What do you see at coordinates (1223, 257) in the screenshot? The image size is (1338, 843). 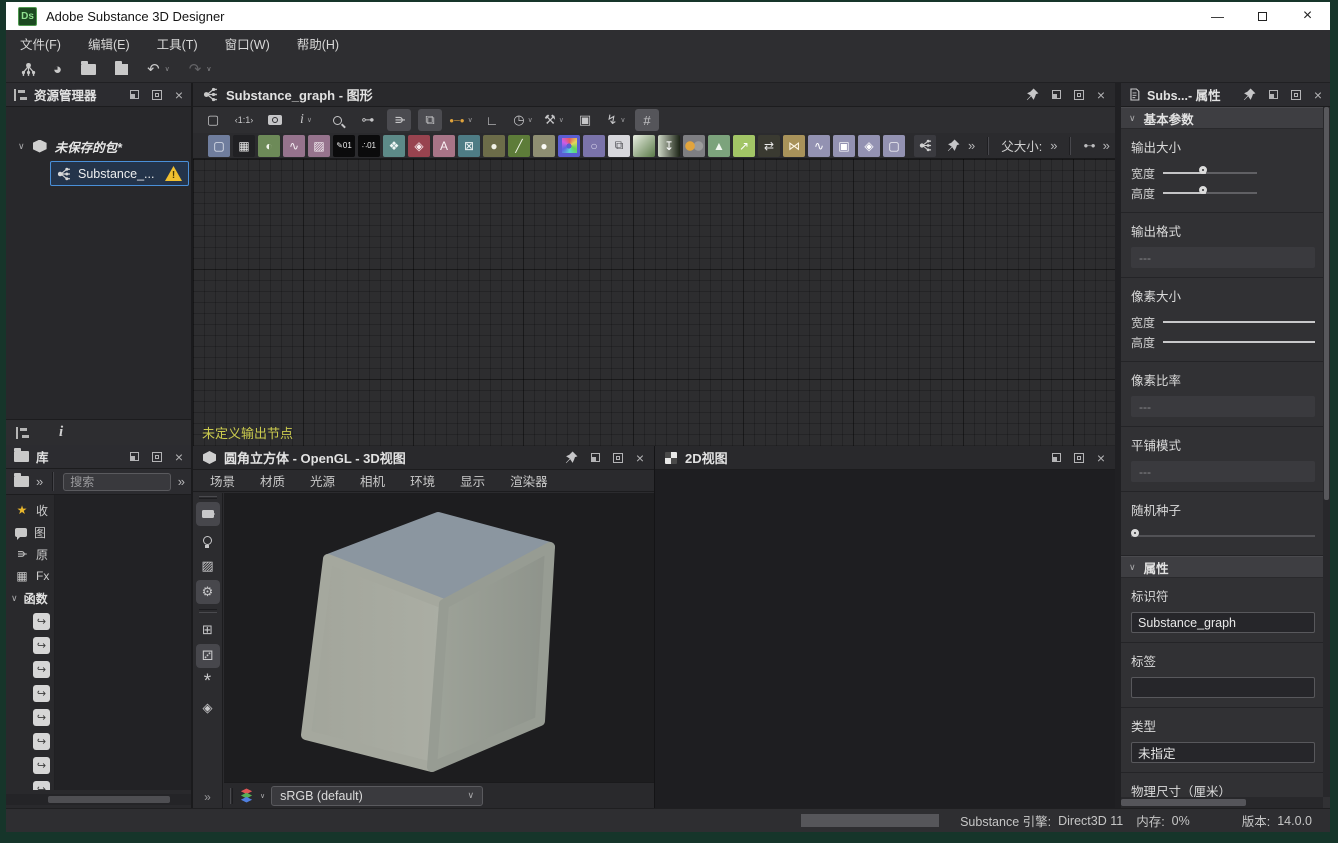 I see `output-format-field: ---` at bounding box center [1223, 257].